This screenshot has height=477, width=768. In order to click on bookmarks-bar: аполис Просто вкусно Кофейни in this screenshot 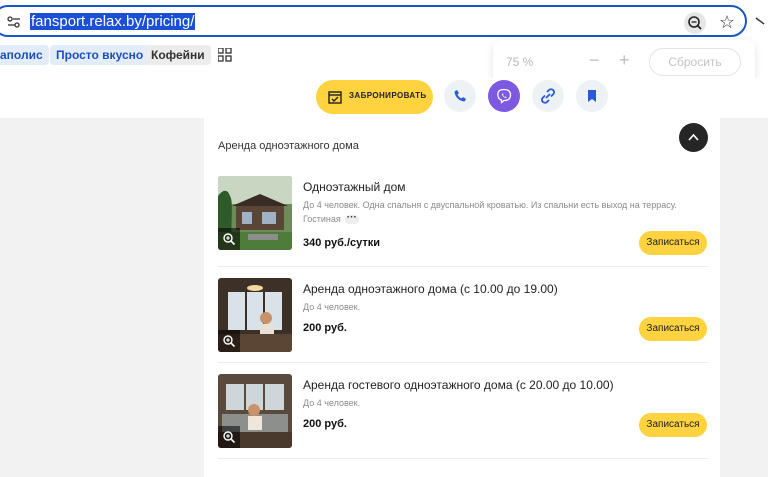, I will do `click(245, 56)`.